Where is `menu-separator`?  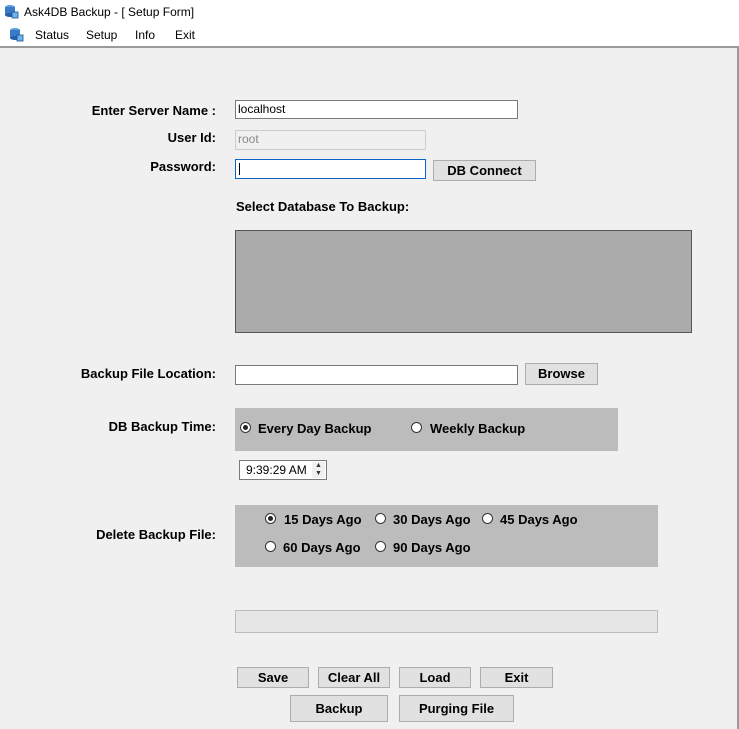
menu-separator is located at coordinates (369, 47).